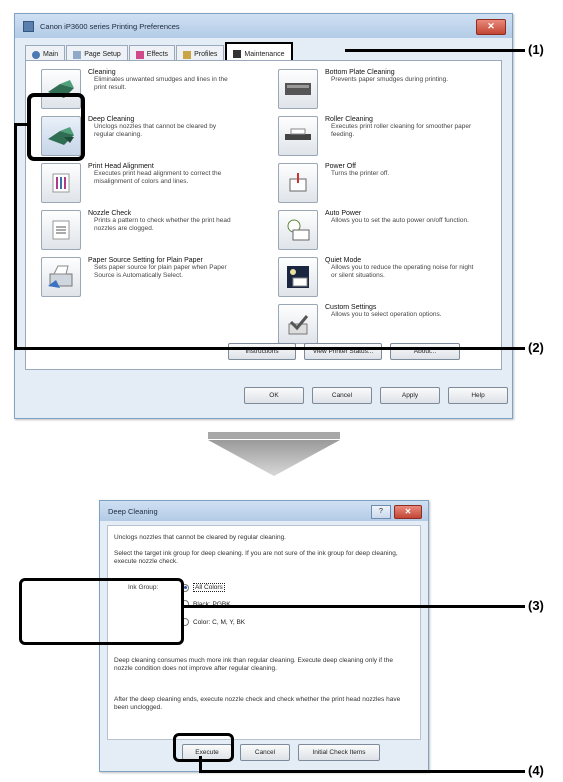 The image size is (563, 782). I want to click on callout-3: (3), so click(536, 605).